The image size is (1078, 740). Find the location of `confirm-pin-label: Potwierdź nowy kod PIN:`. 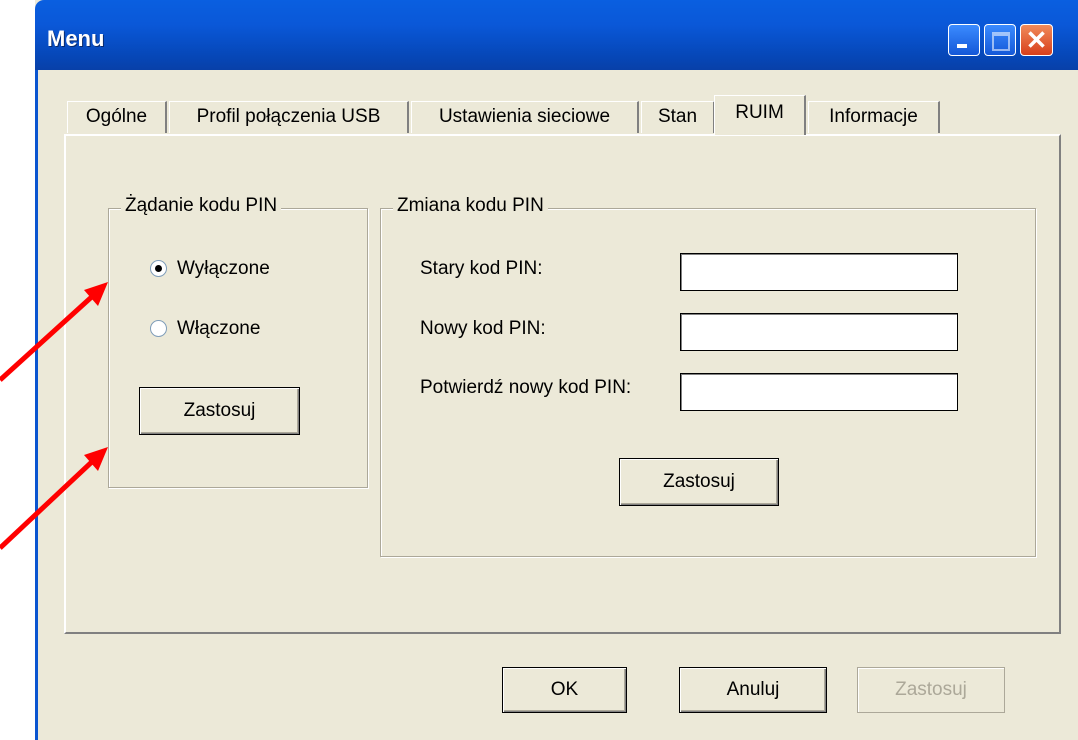

confirm-pin-label: Potwierdź nowy kod PIN: is located at coordinates (526, 387).